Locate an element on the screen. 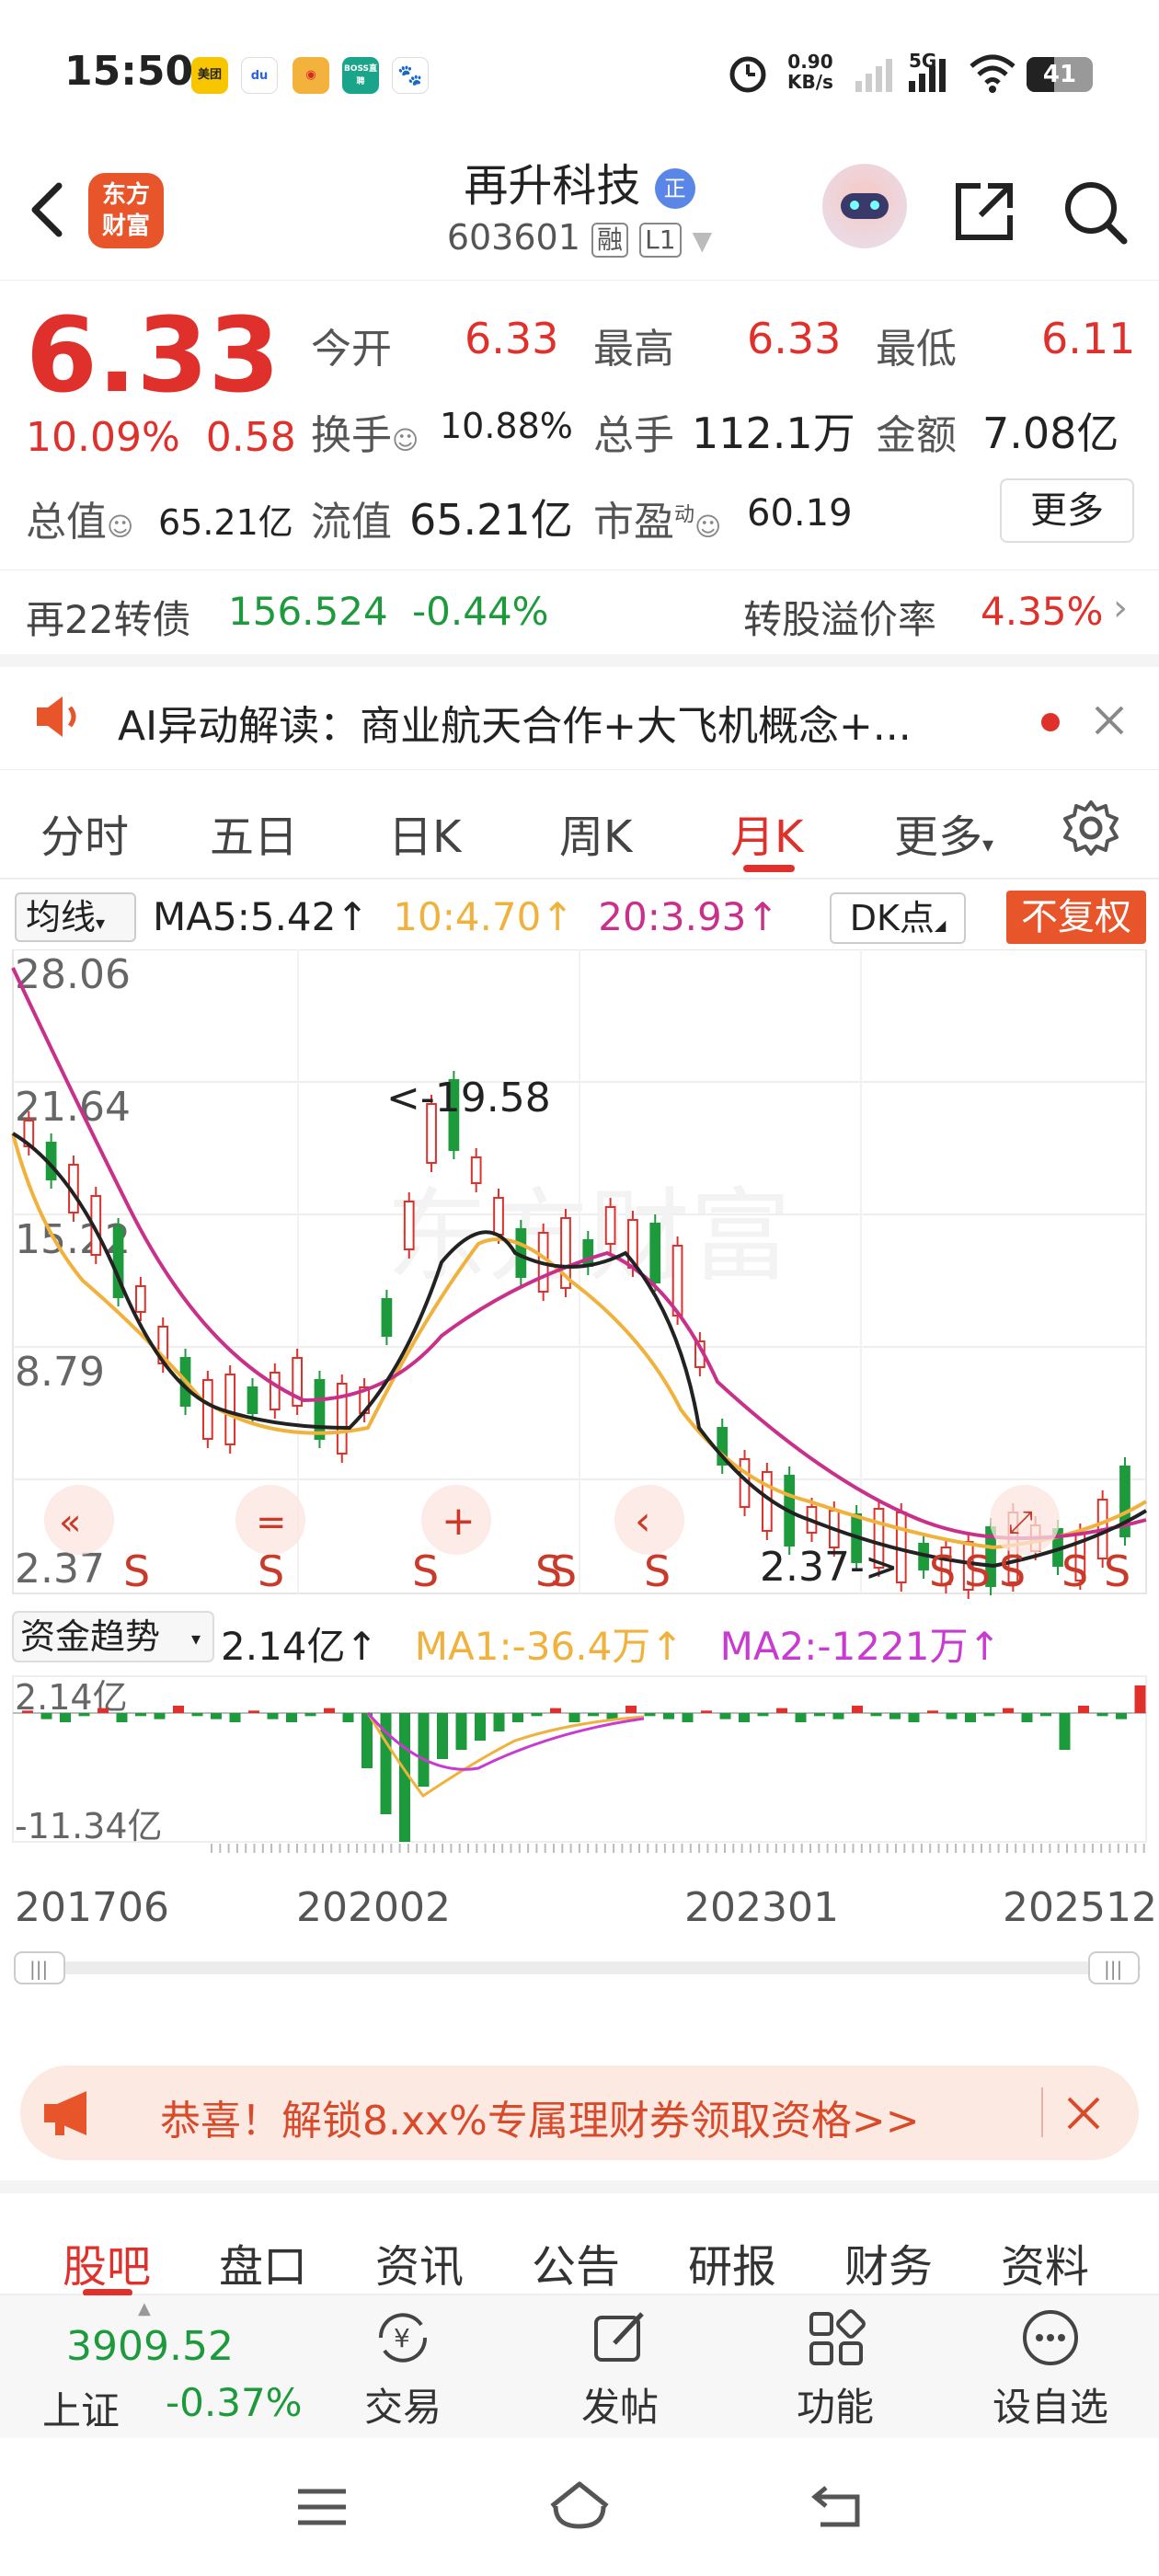  gear-icon is located at coordinates (1090, 828).